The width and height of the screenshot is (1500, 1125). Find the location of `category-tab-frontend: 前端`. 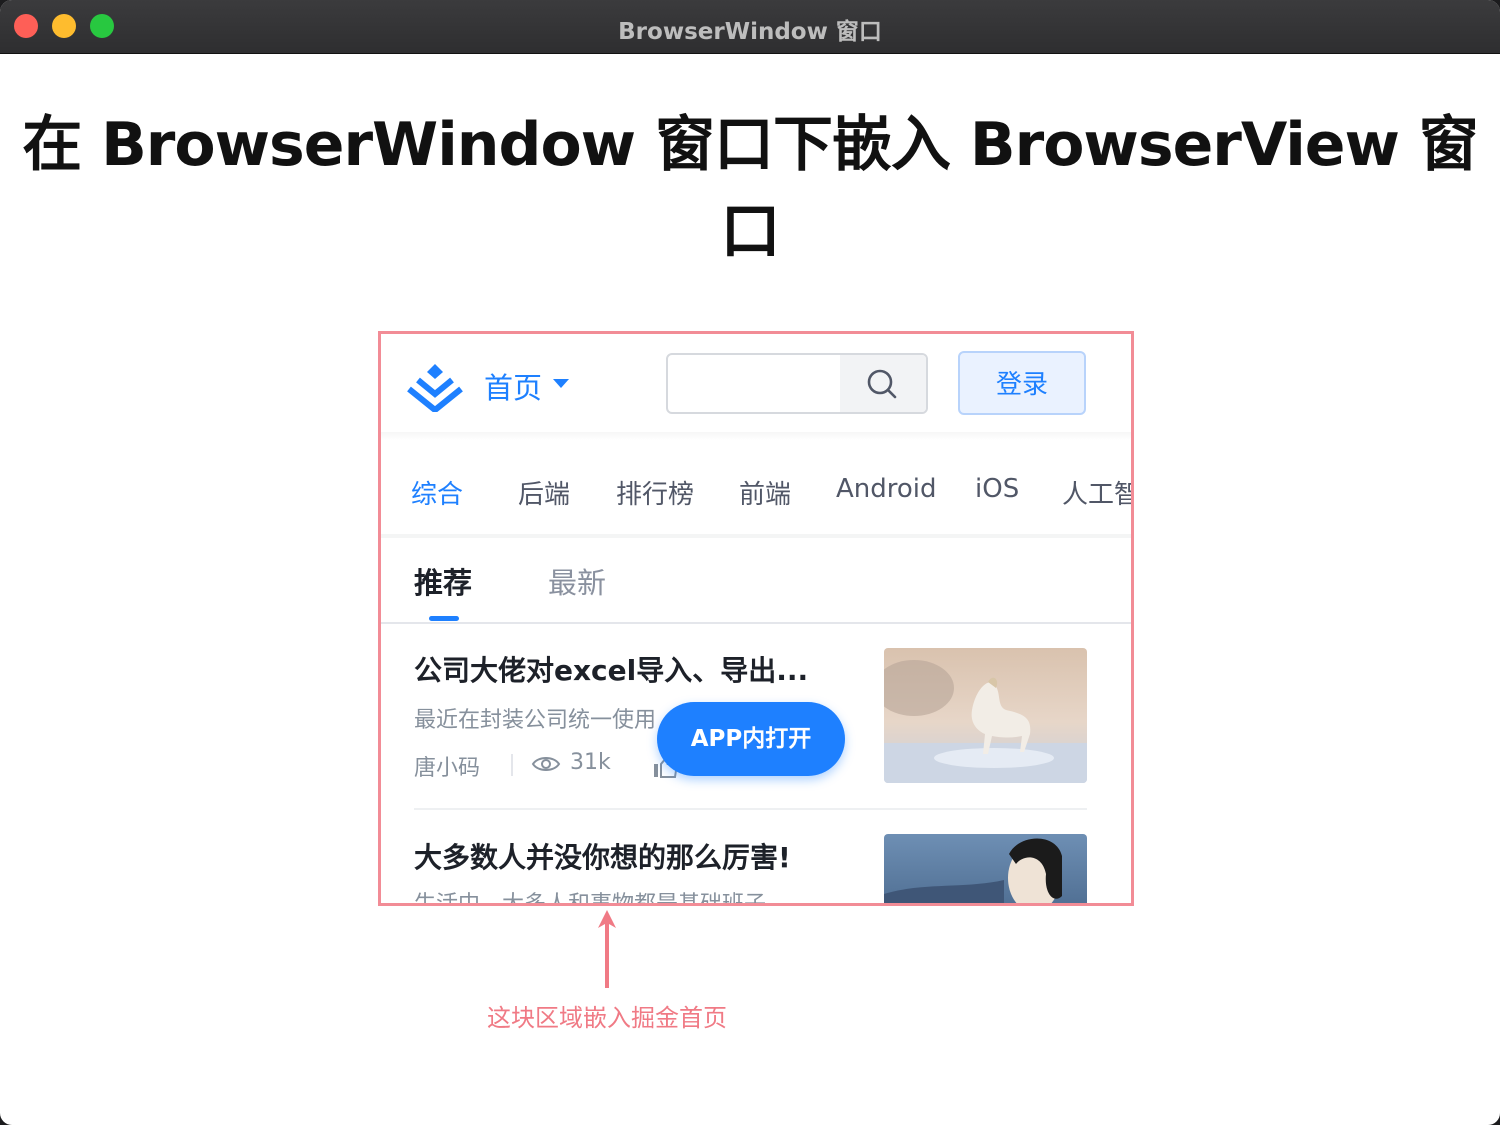

category-tab-frontend: 前端 is located at coordinates (765, 492).